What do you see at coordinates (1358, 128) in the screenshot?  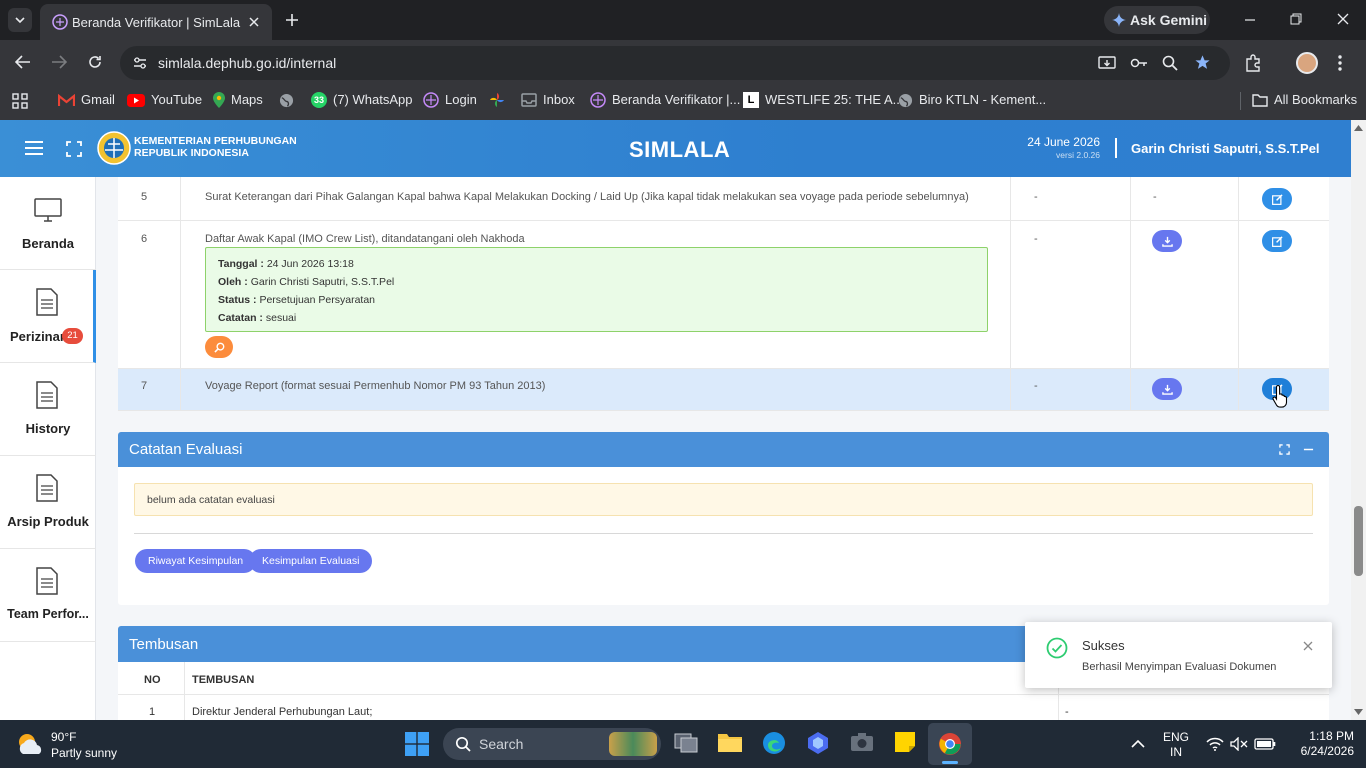 I see `scroll-up-icon` at bounding box center [1358, 128].